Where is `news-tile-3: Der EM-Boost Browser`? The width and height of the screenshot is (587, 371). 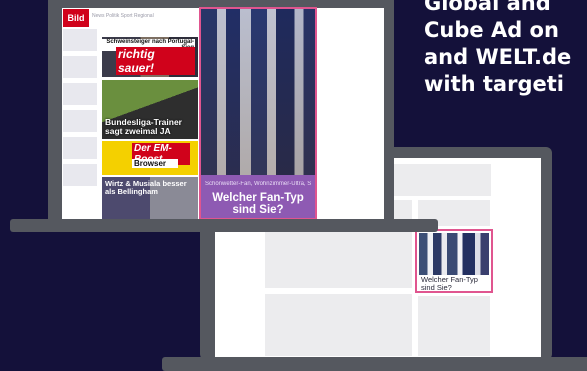 news-tile-3: Der EM-Boost Browser is located at coordinates (150, 158).